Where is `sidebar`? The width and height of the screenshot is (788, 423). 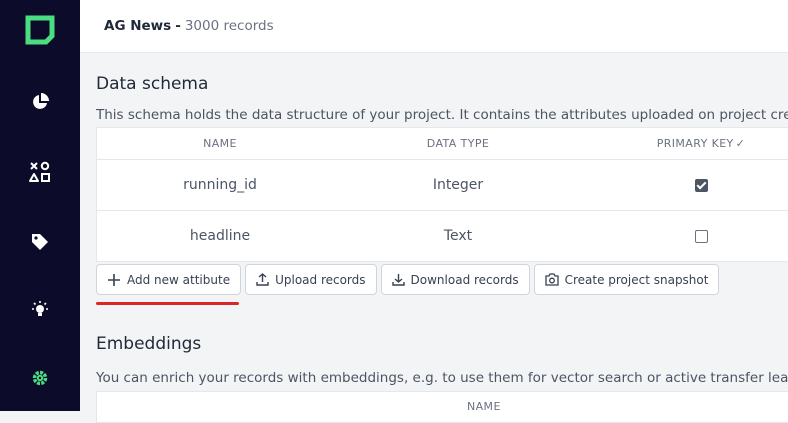 sidebar is located at coordinates (40, 205).